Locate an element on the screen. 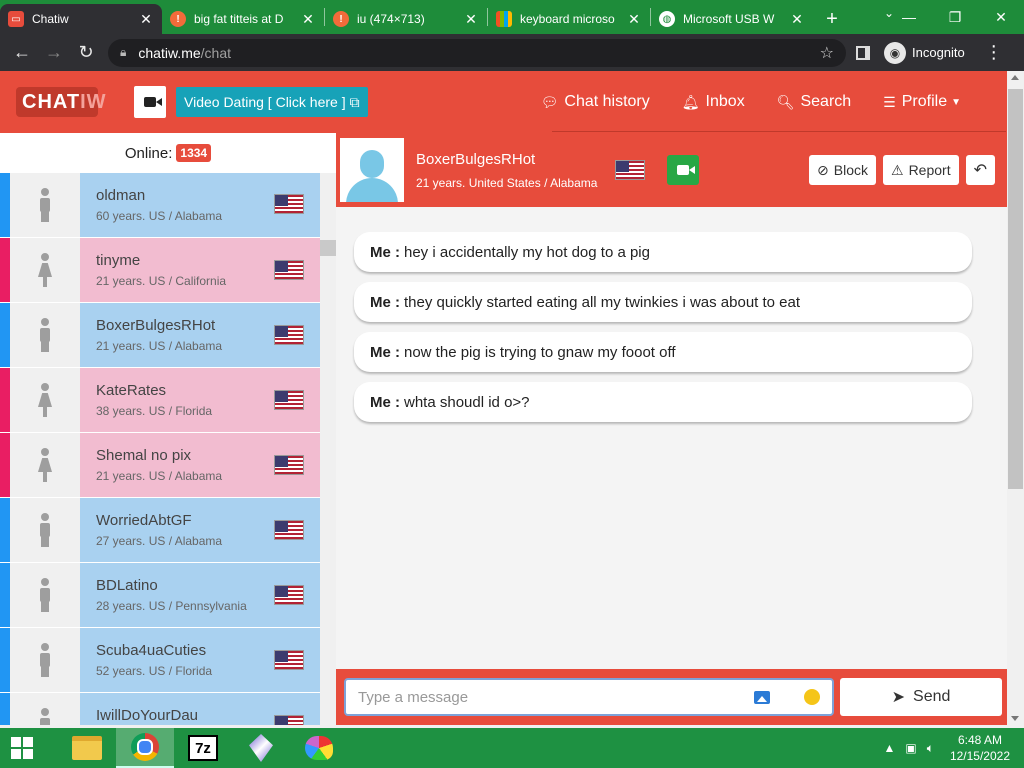  bookmark-star-icon: ☆ is located at coordinates (827, 53).